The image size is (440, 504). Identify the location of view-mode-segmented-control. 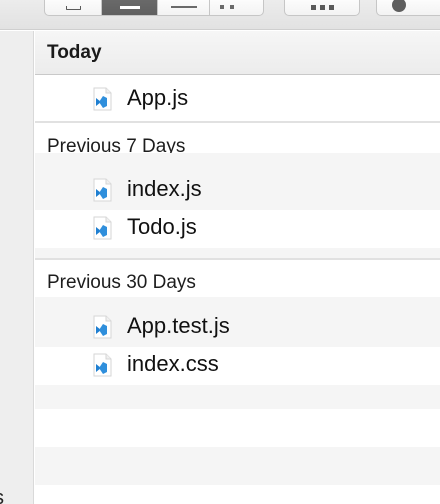
(154, 8).